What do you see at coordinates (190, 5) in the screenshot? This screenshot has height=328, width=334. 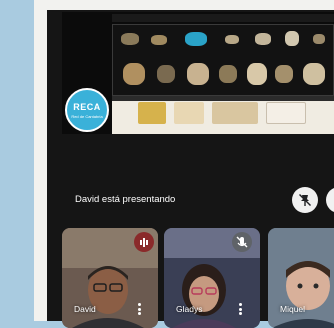 I see `window-top-edge` at bounding box center [190, 5].